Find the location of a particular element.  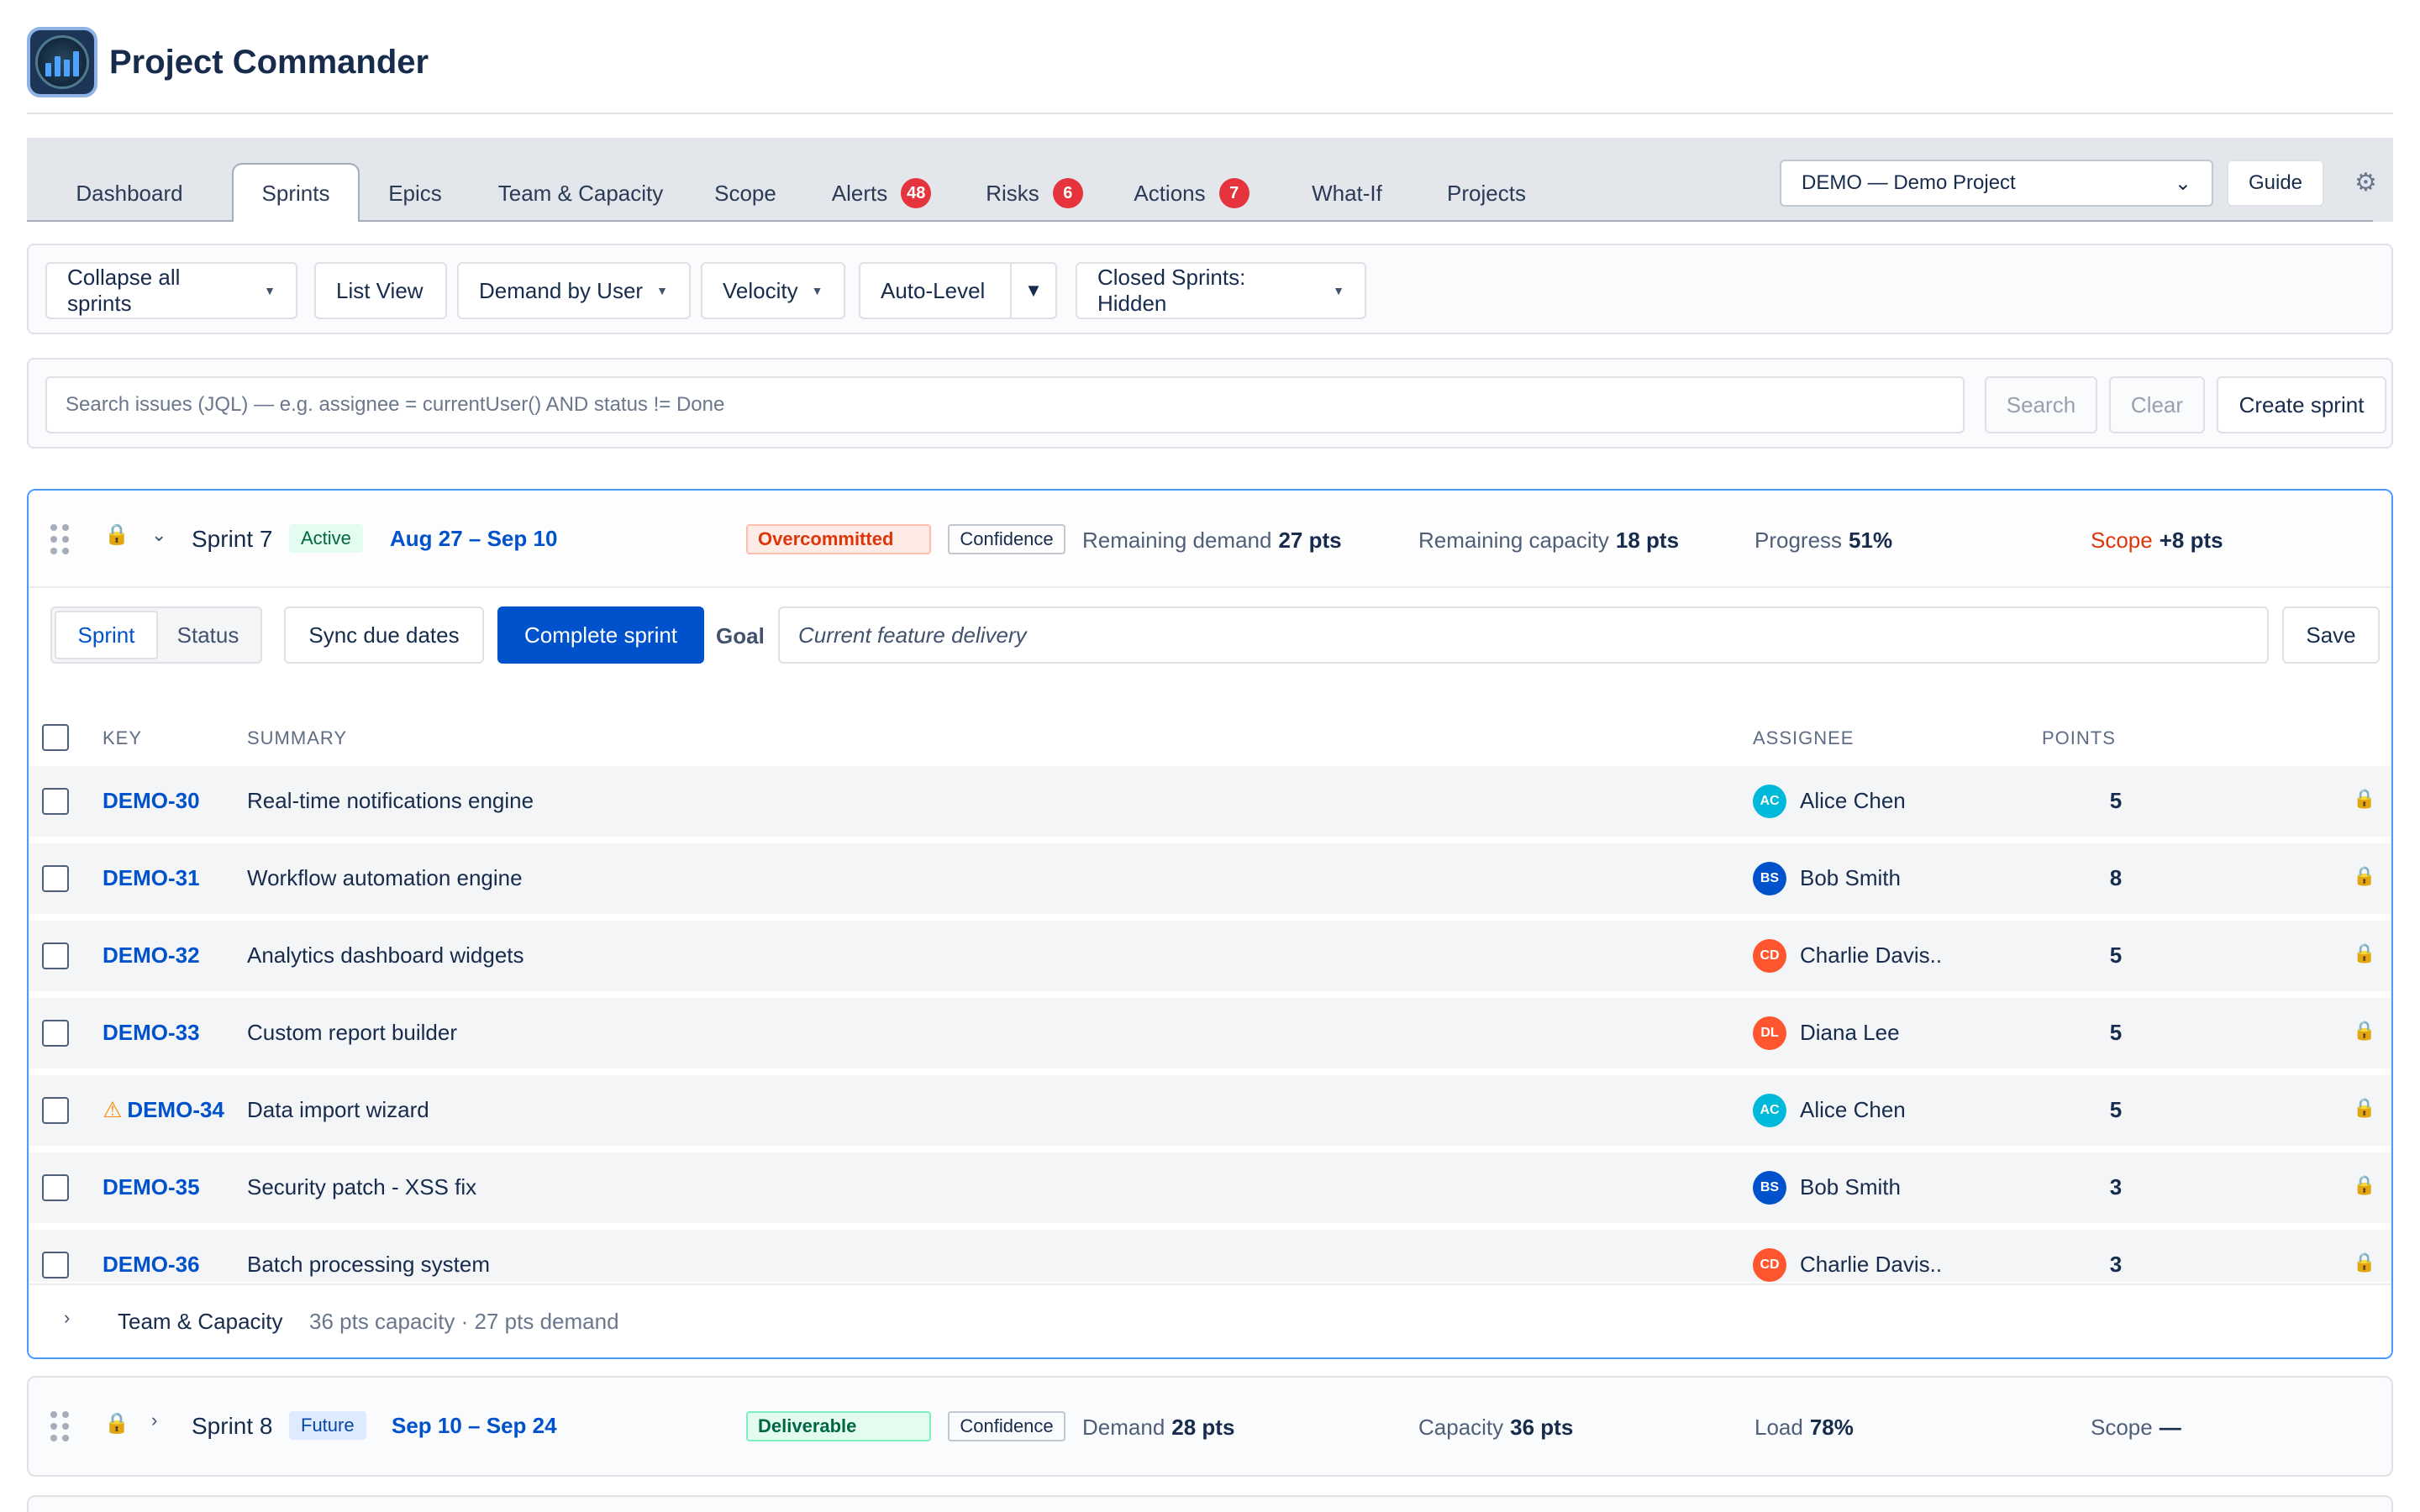

jql-search-bar: Search Clear Create sprint is located at coordinates (1210, 403).